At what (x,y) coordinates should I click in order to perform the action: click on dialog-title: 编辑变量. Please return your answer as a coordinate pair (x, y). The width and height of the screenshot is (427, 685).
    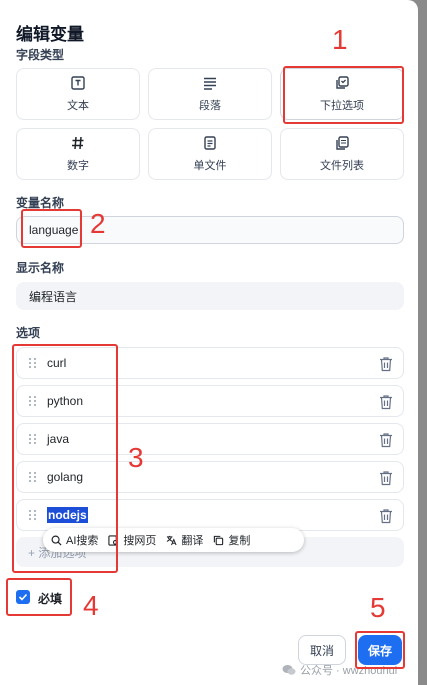
    Looking at the image, I should click on (50, 34).